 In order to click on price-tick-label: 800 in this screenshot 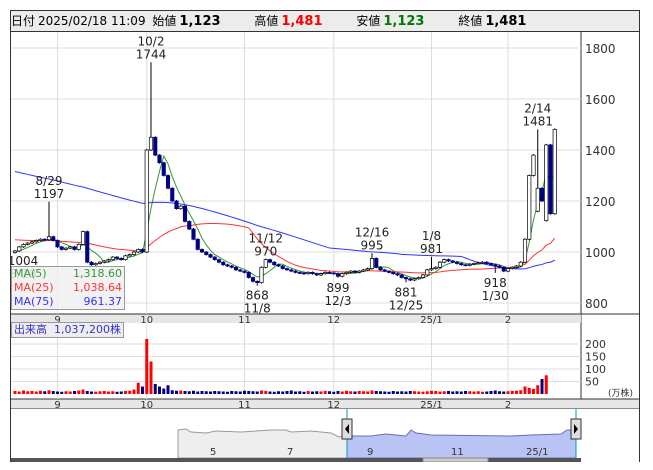, I will do `click(596, 304)`.